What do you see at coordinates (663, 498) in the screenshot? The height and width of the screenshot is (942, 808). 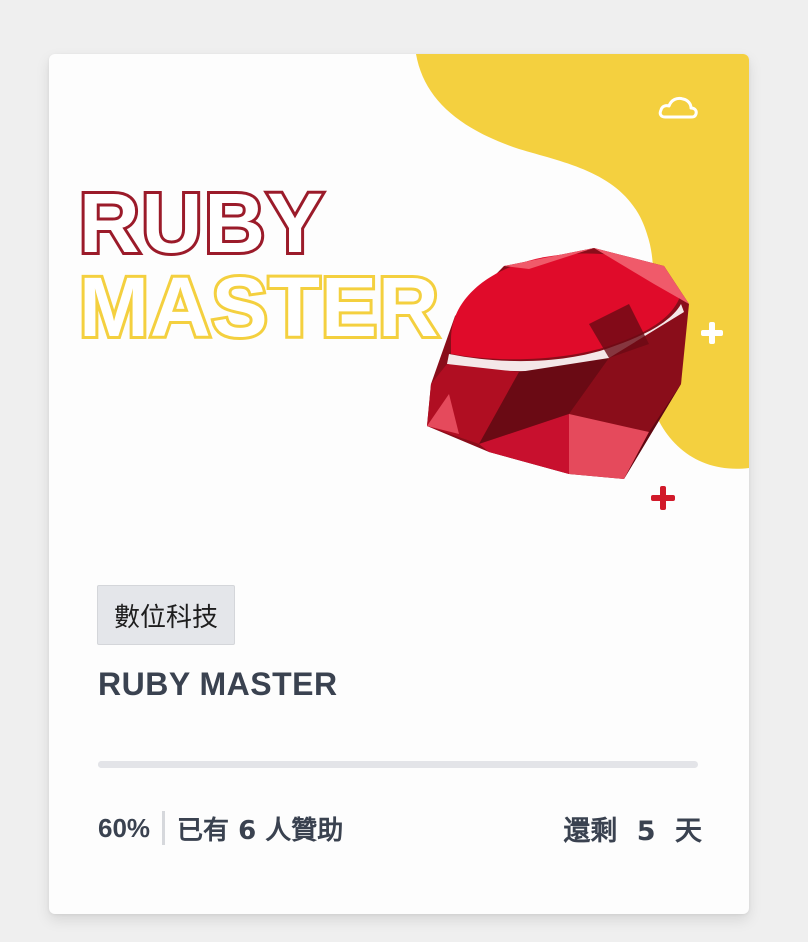 I see `plus-icon` at bounding box center [663, 498].